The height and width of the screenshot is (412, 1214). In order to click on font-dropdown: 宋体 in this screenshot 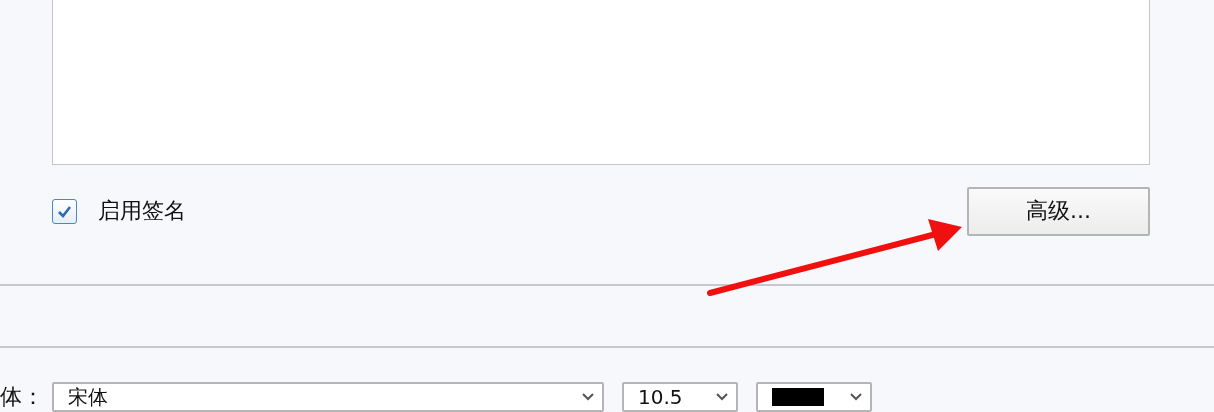, I will do `click(328, 397)`.